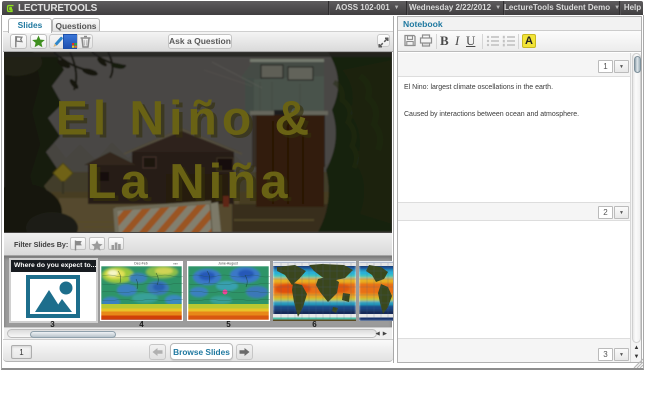 The width and height of the screenshot is (645, 402). Describe the element at coordinates (189, 182) in the screenshot. I see `svg-text: La Niña` at that location.